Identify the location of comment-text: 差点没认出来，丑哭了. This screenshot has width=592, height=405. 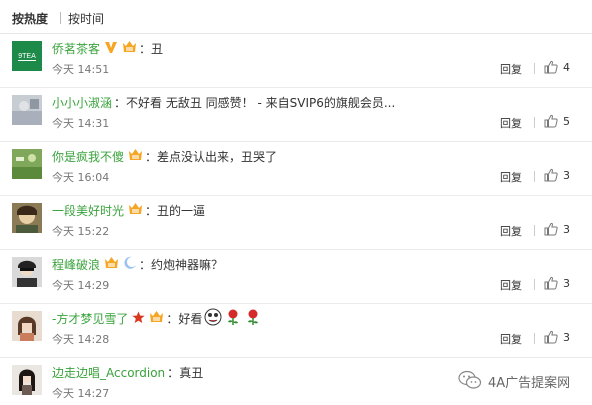
(217, 157).